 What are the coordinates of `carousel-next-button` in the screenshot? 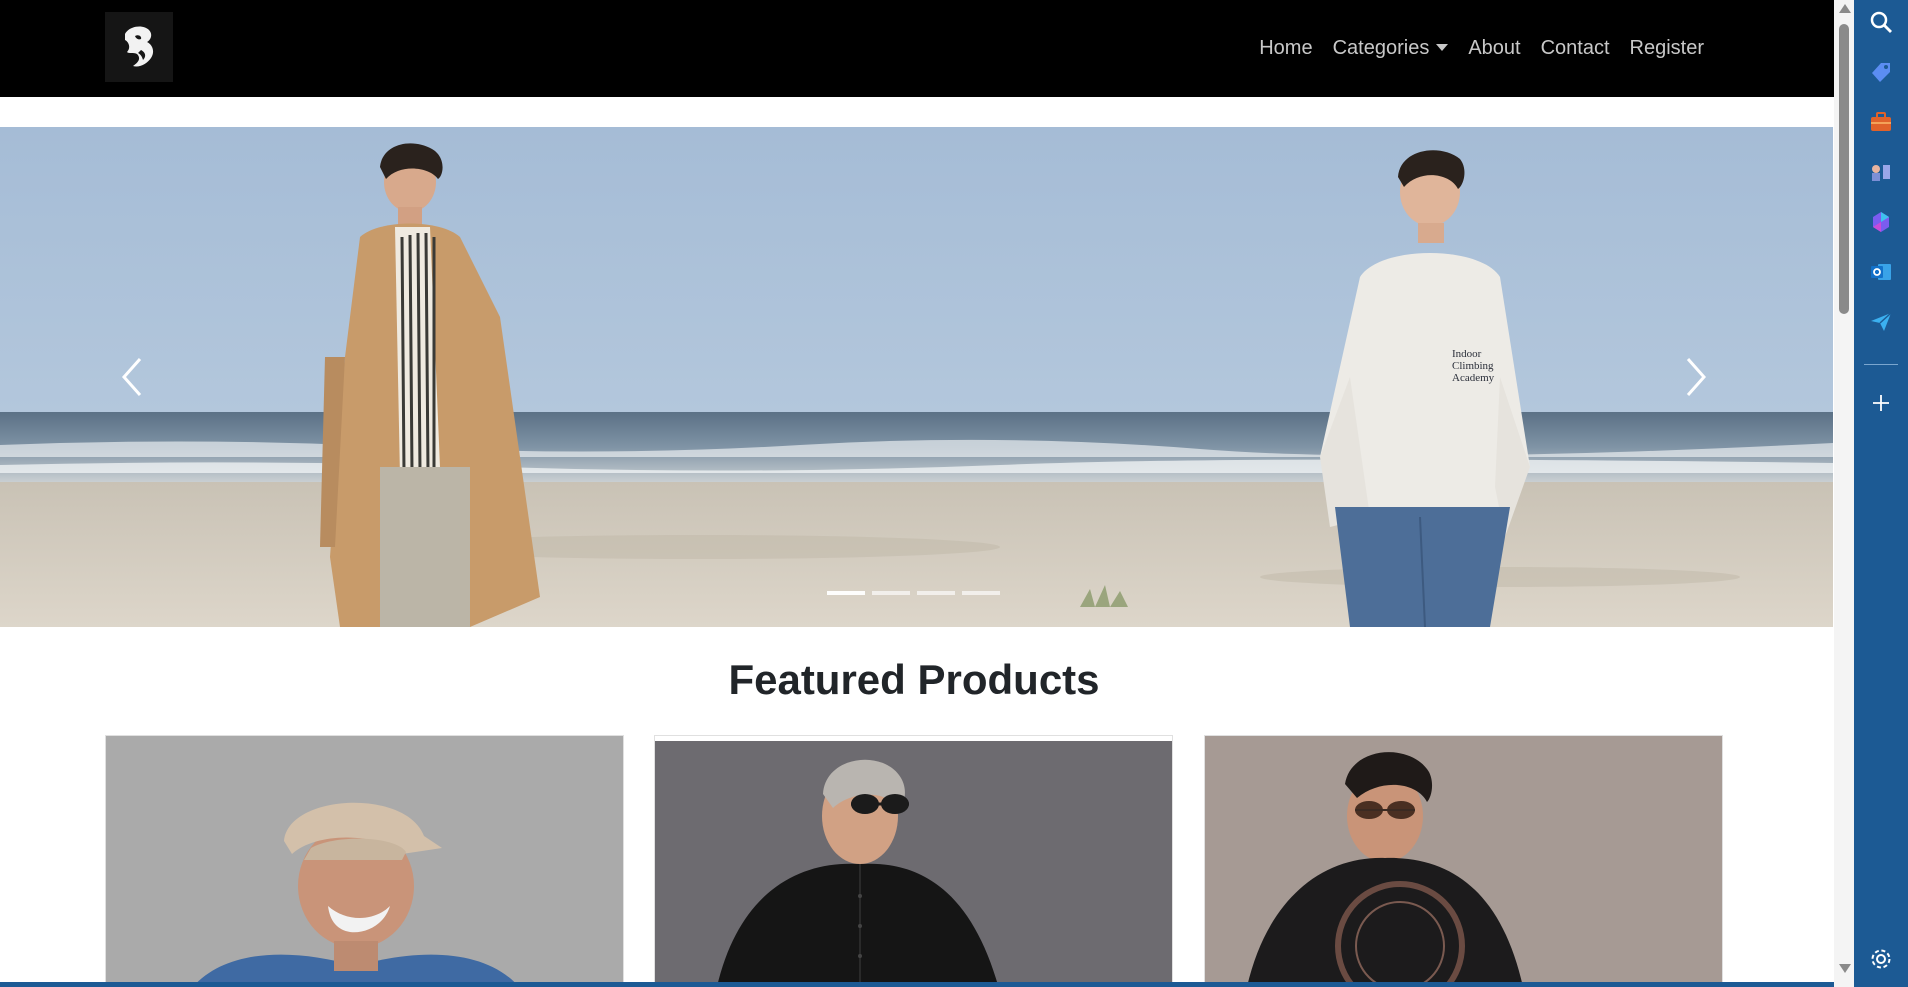 It's located at (1695, 377).